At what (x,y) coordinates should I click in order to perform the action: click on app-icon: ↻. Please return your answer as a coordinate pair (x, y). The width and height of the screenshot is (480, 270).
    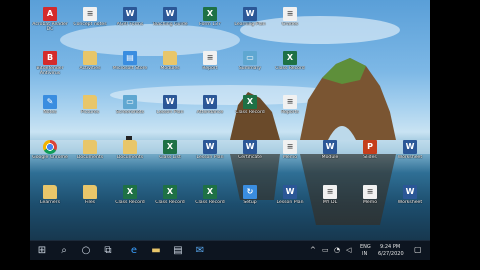
    Looking at the image, I should click on (250, 192).